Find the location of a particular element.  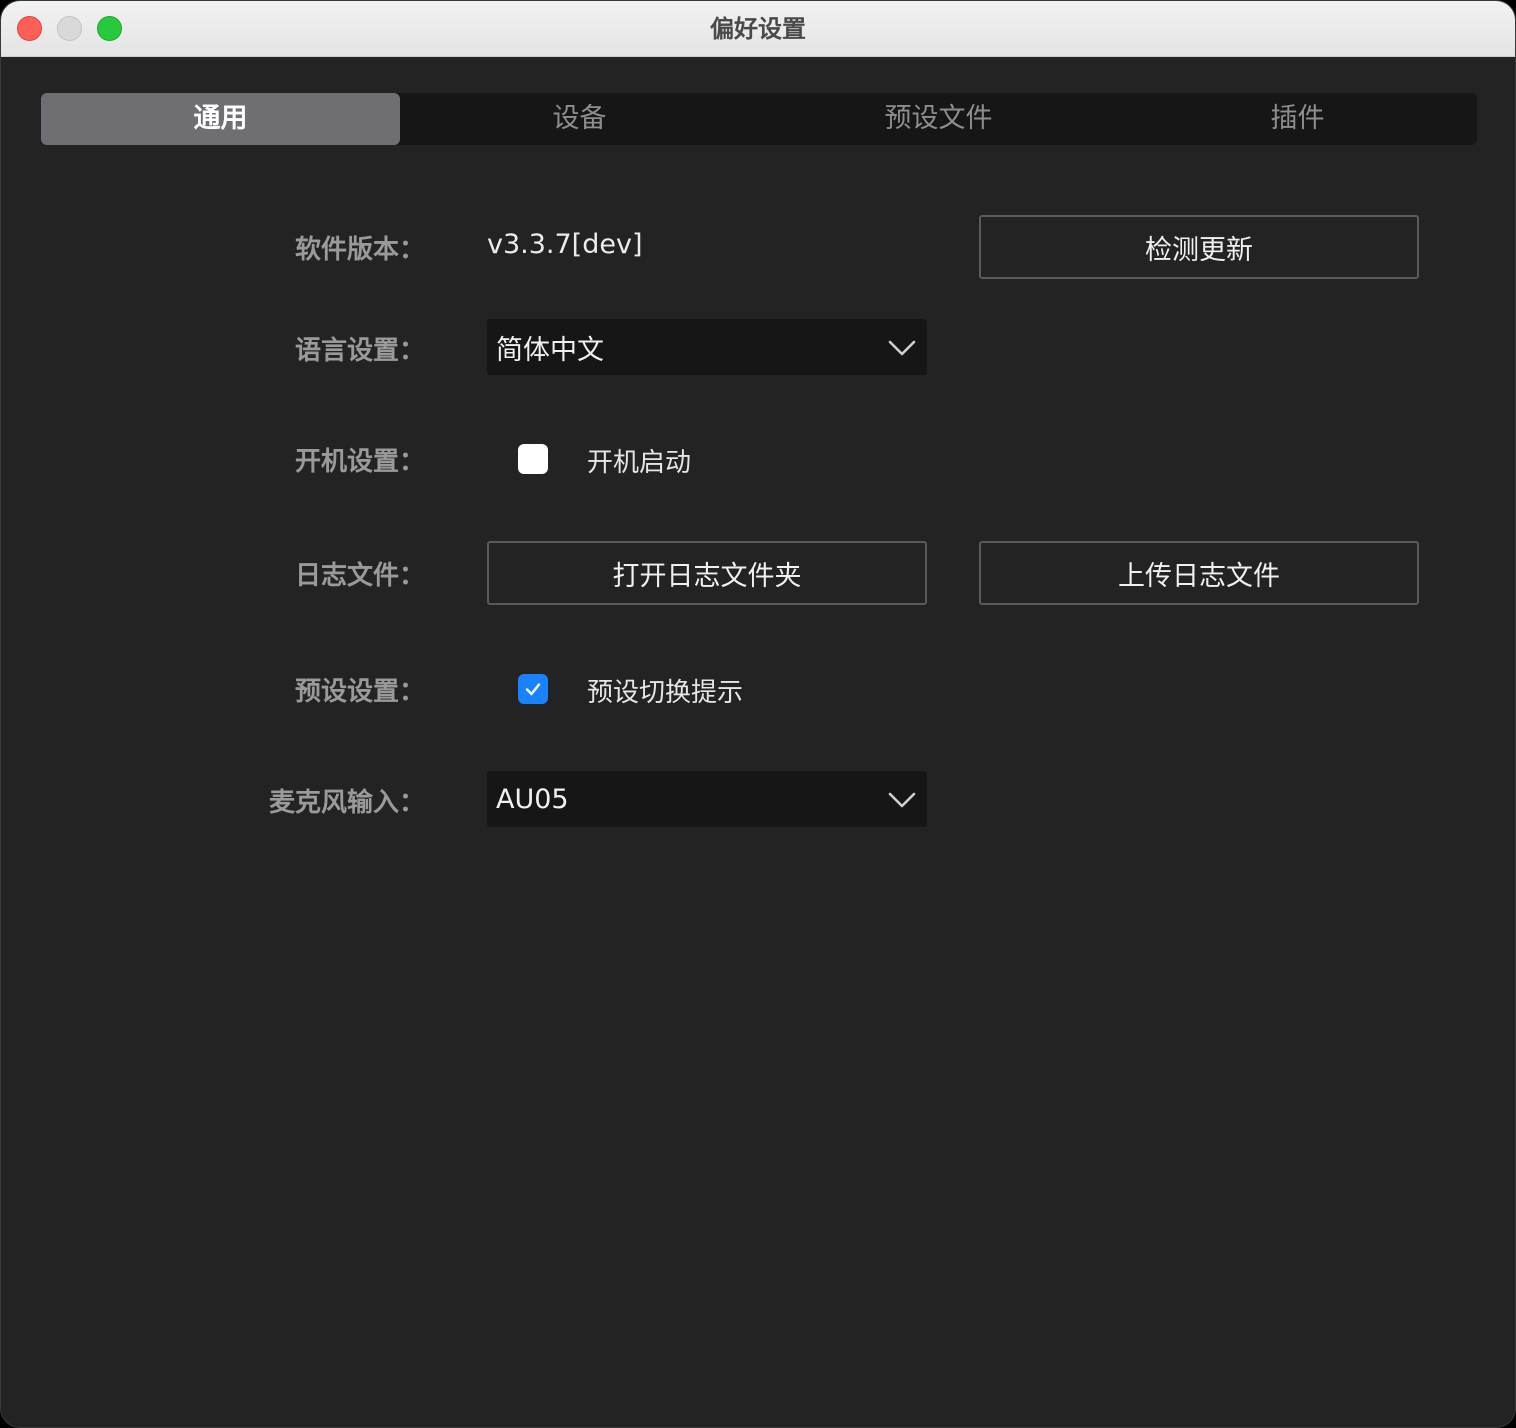

upload-log-button: 上传日志文件 is located at coordinates (1199, 573).